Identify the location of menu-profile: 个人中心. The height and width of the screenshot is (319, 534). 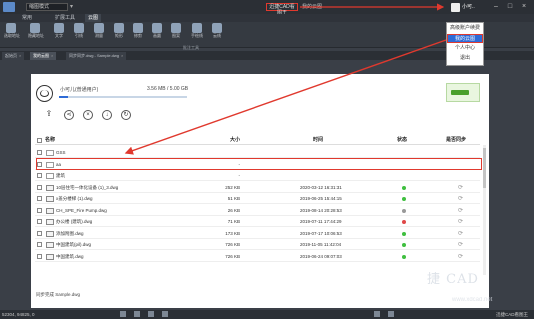
(465, 48).